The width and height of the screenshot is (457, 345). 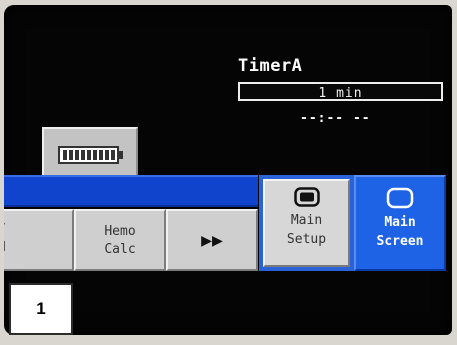 What do you see at coordinates (400, 241) in the screenshot?
I see `main-screen-line2: Screen` at bounding box center [400, 241].